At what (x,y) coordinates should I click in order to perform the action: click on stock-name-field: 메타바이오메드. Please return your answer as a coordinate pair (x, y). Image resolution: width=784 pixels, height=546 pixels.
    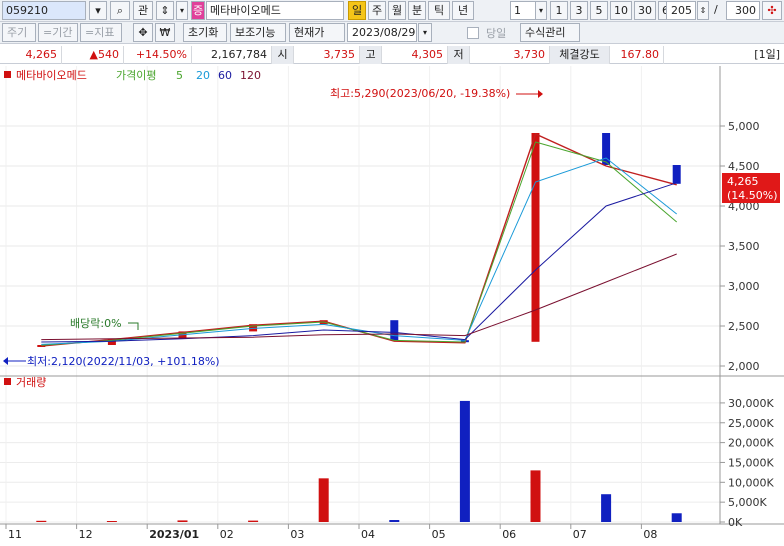
    Looking at the image, I should click on (275, 10).